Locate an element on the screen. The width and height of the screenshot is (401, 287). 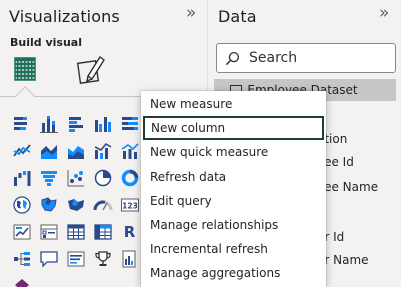
format-visual-button is located at coordinates (91, 69).